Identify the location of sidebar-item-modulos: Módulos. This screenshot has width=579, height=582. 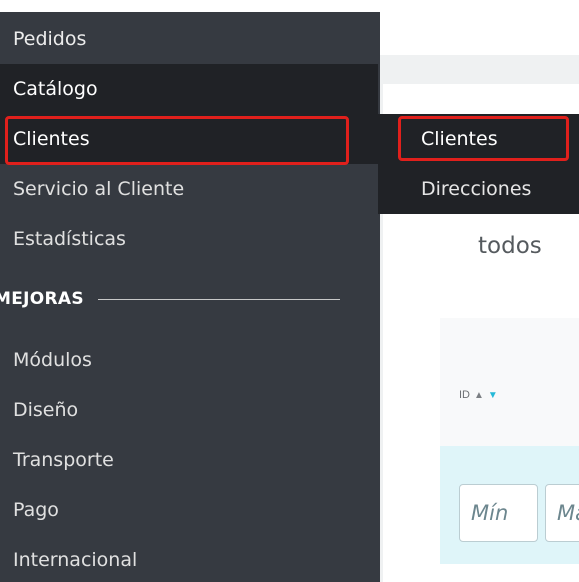
(190, 360).